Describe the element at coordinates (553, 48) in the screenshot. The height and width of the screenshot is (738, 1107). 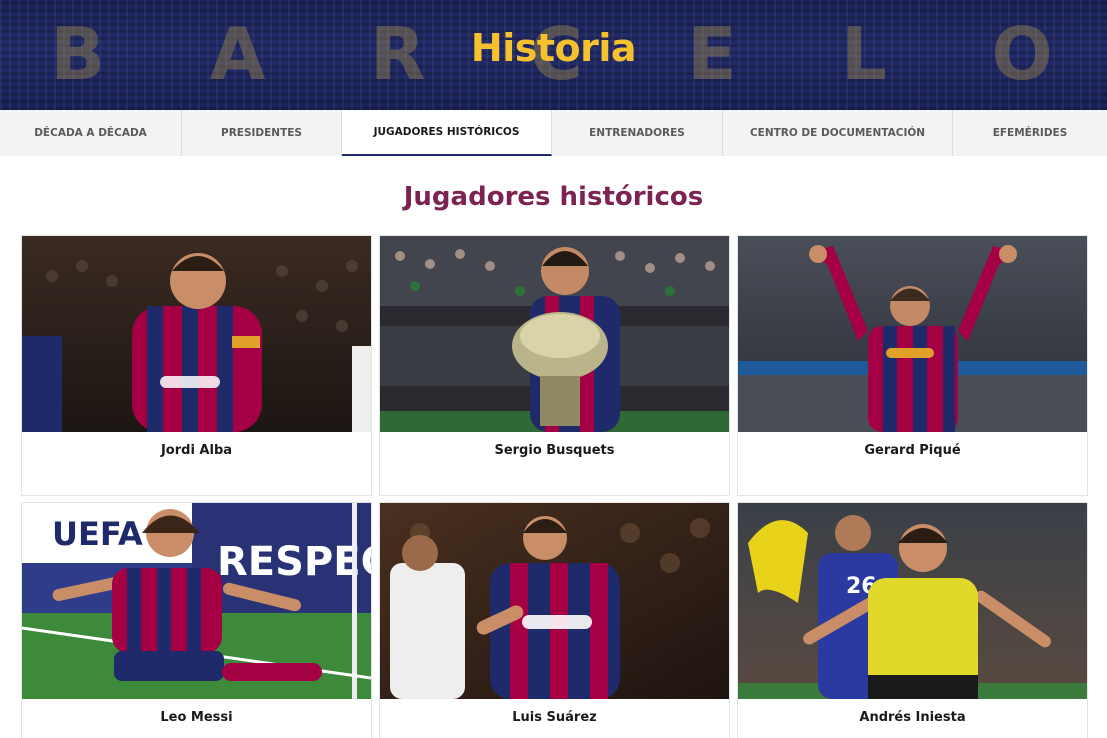
I see `page-title: Historia` at that location.